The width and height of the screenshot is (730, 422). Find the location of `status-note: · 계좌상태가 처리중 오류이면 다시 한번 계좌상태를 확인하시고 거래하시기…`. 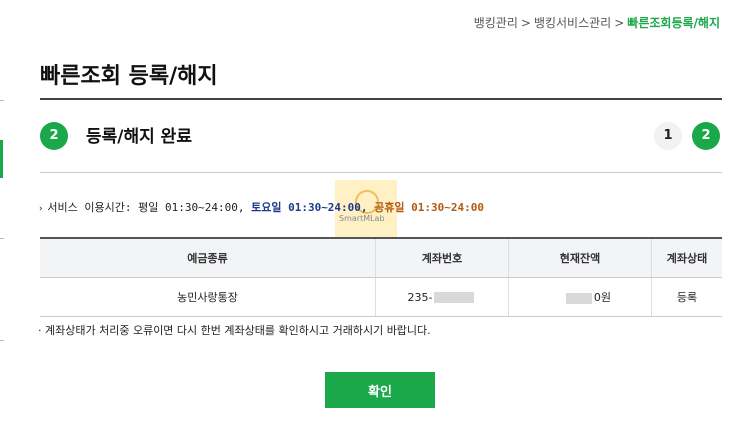

status-note: · 계좌상태가 처리중 오류이면 다시 한번 계좌상태를 확인하시고 거래하시기… is located at coordinates (234, 330).